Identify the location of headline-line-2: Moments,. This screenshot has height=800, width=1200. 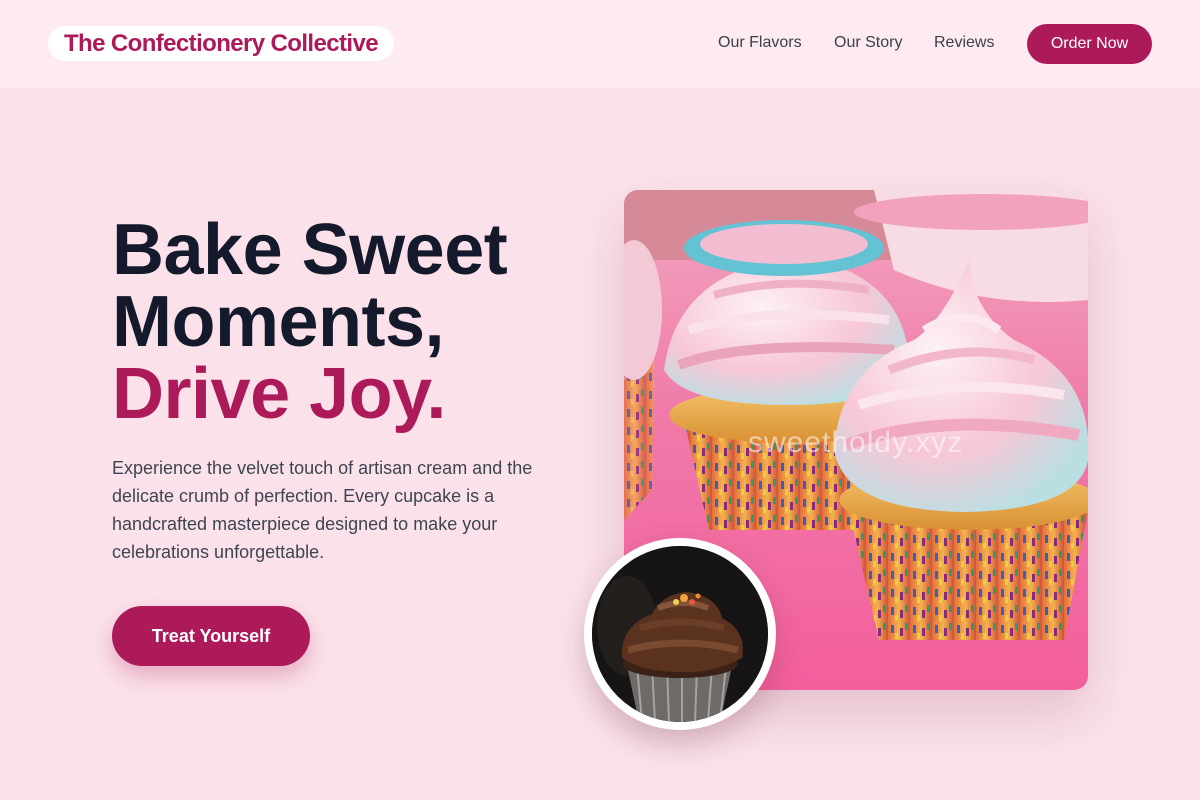
(278, 322).